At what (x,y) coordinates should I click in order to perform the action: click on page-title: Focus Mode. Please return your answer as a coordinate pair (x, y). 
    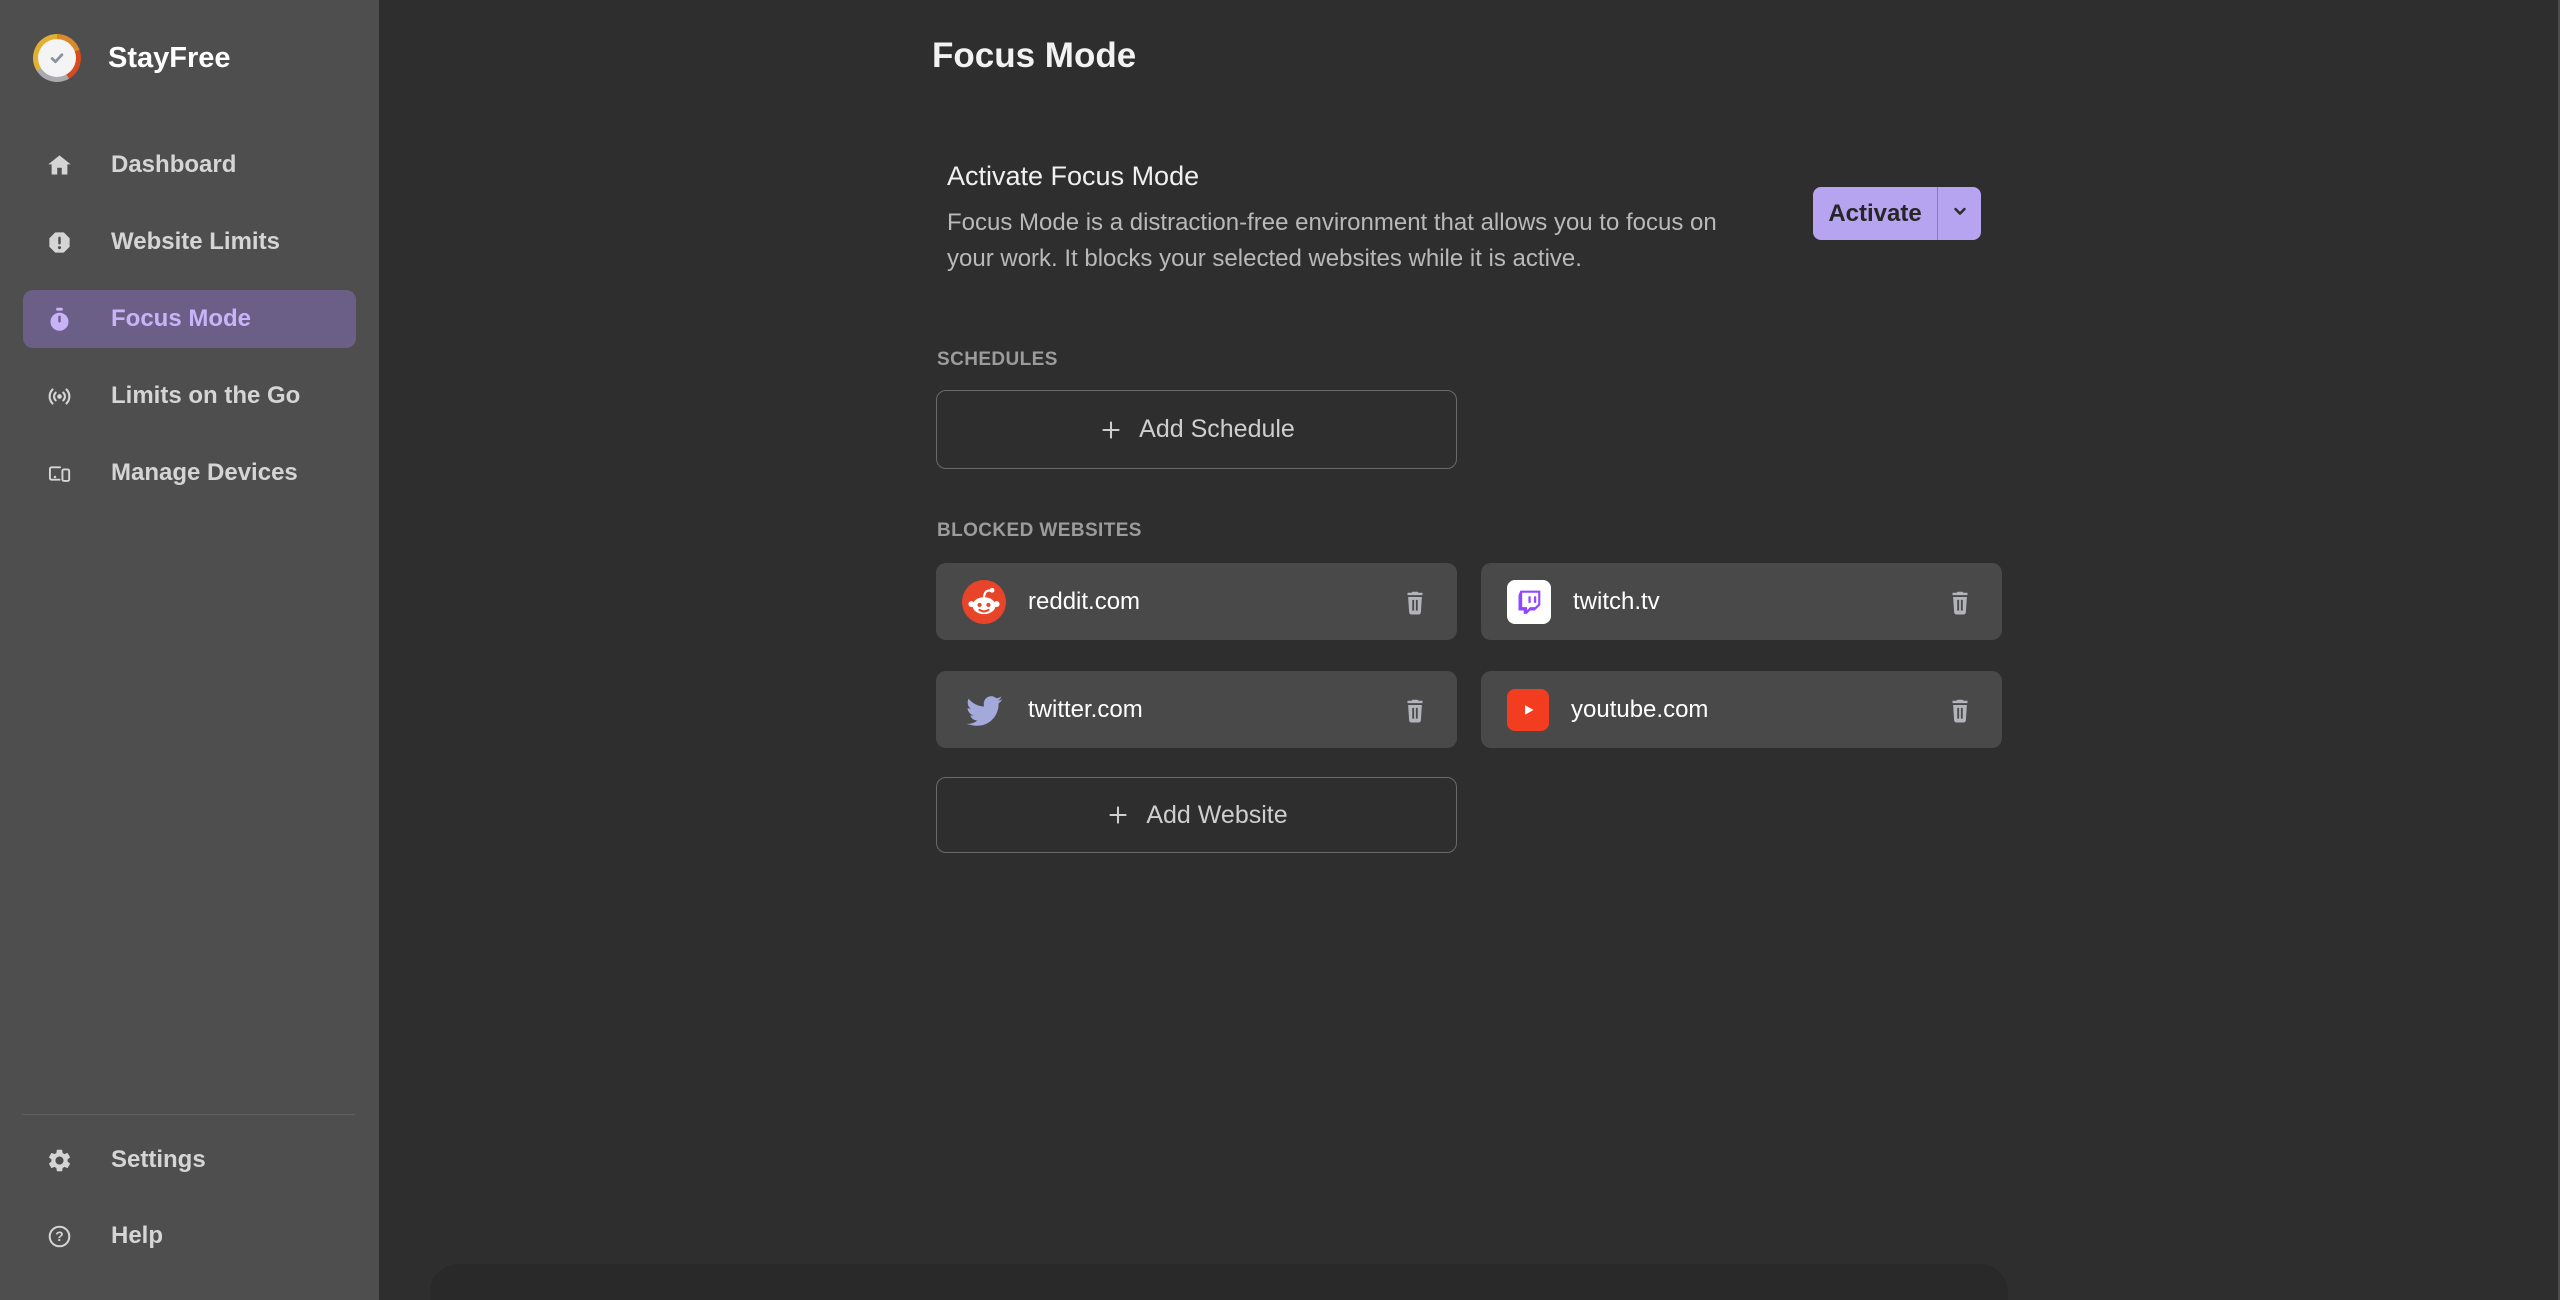
    Looking at the image, I should click on (1034, 55).